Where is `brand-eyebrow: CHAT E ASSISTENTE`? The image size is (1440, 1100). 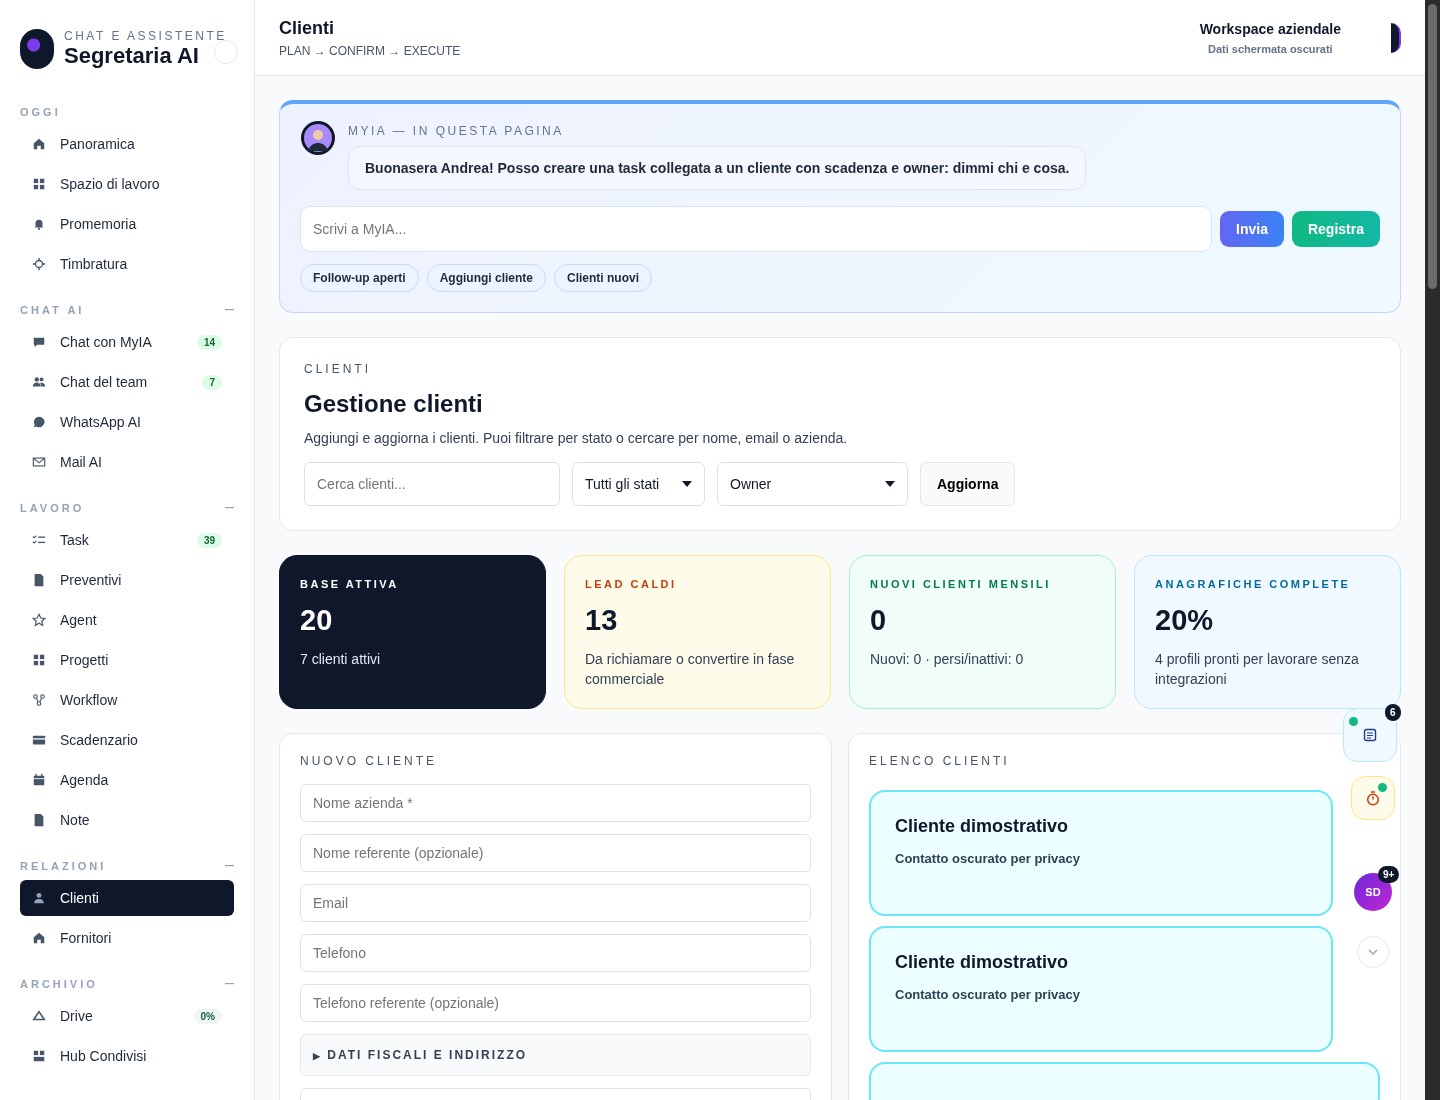
brand-eyebrow: CHAT E ASSISTENTE is located at coordinates (145, 36).